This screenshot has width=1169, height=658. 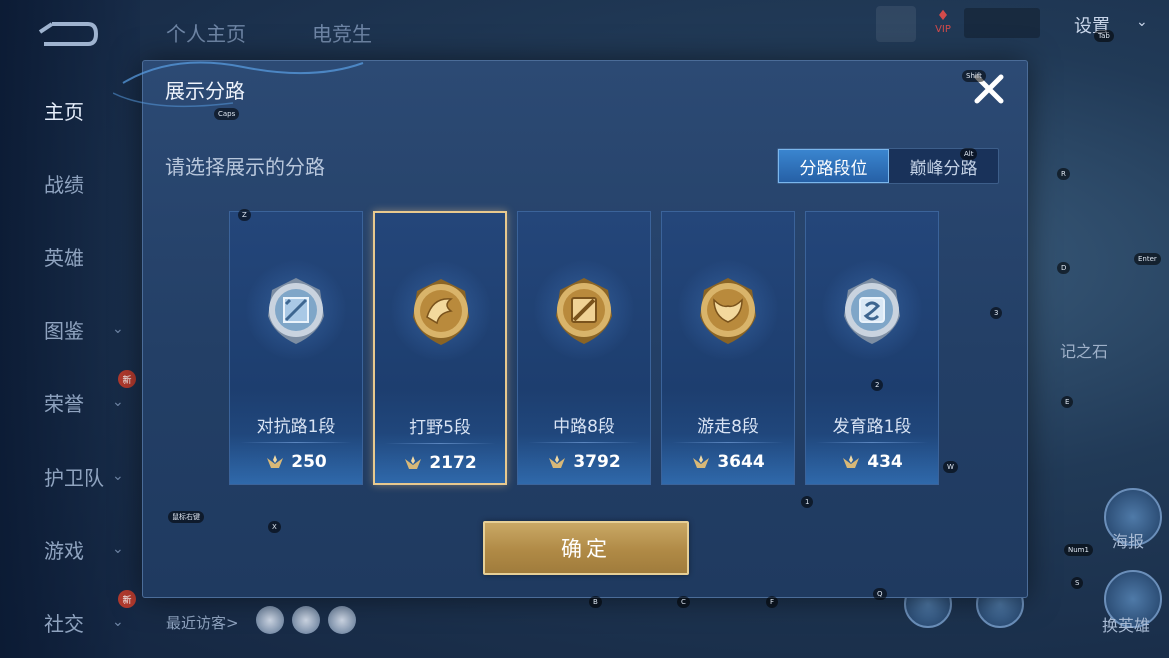 What do you see at coordinates (974, 76) in the screenshot?
I see `key-hint: Shift` at bounding box center [974, 76].